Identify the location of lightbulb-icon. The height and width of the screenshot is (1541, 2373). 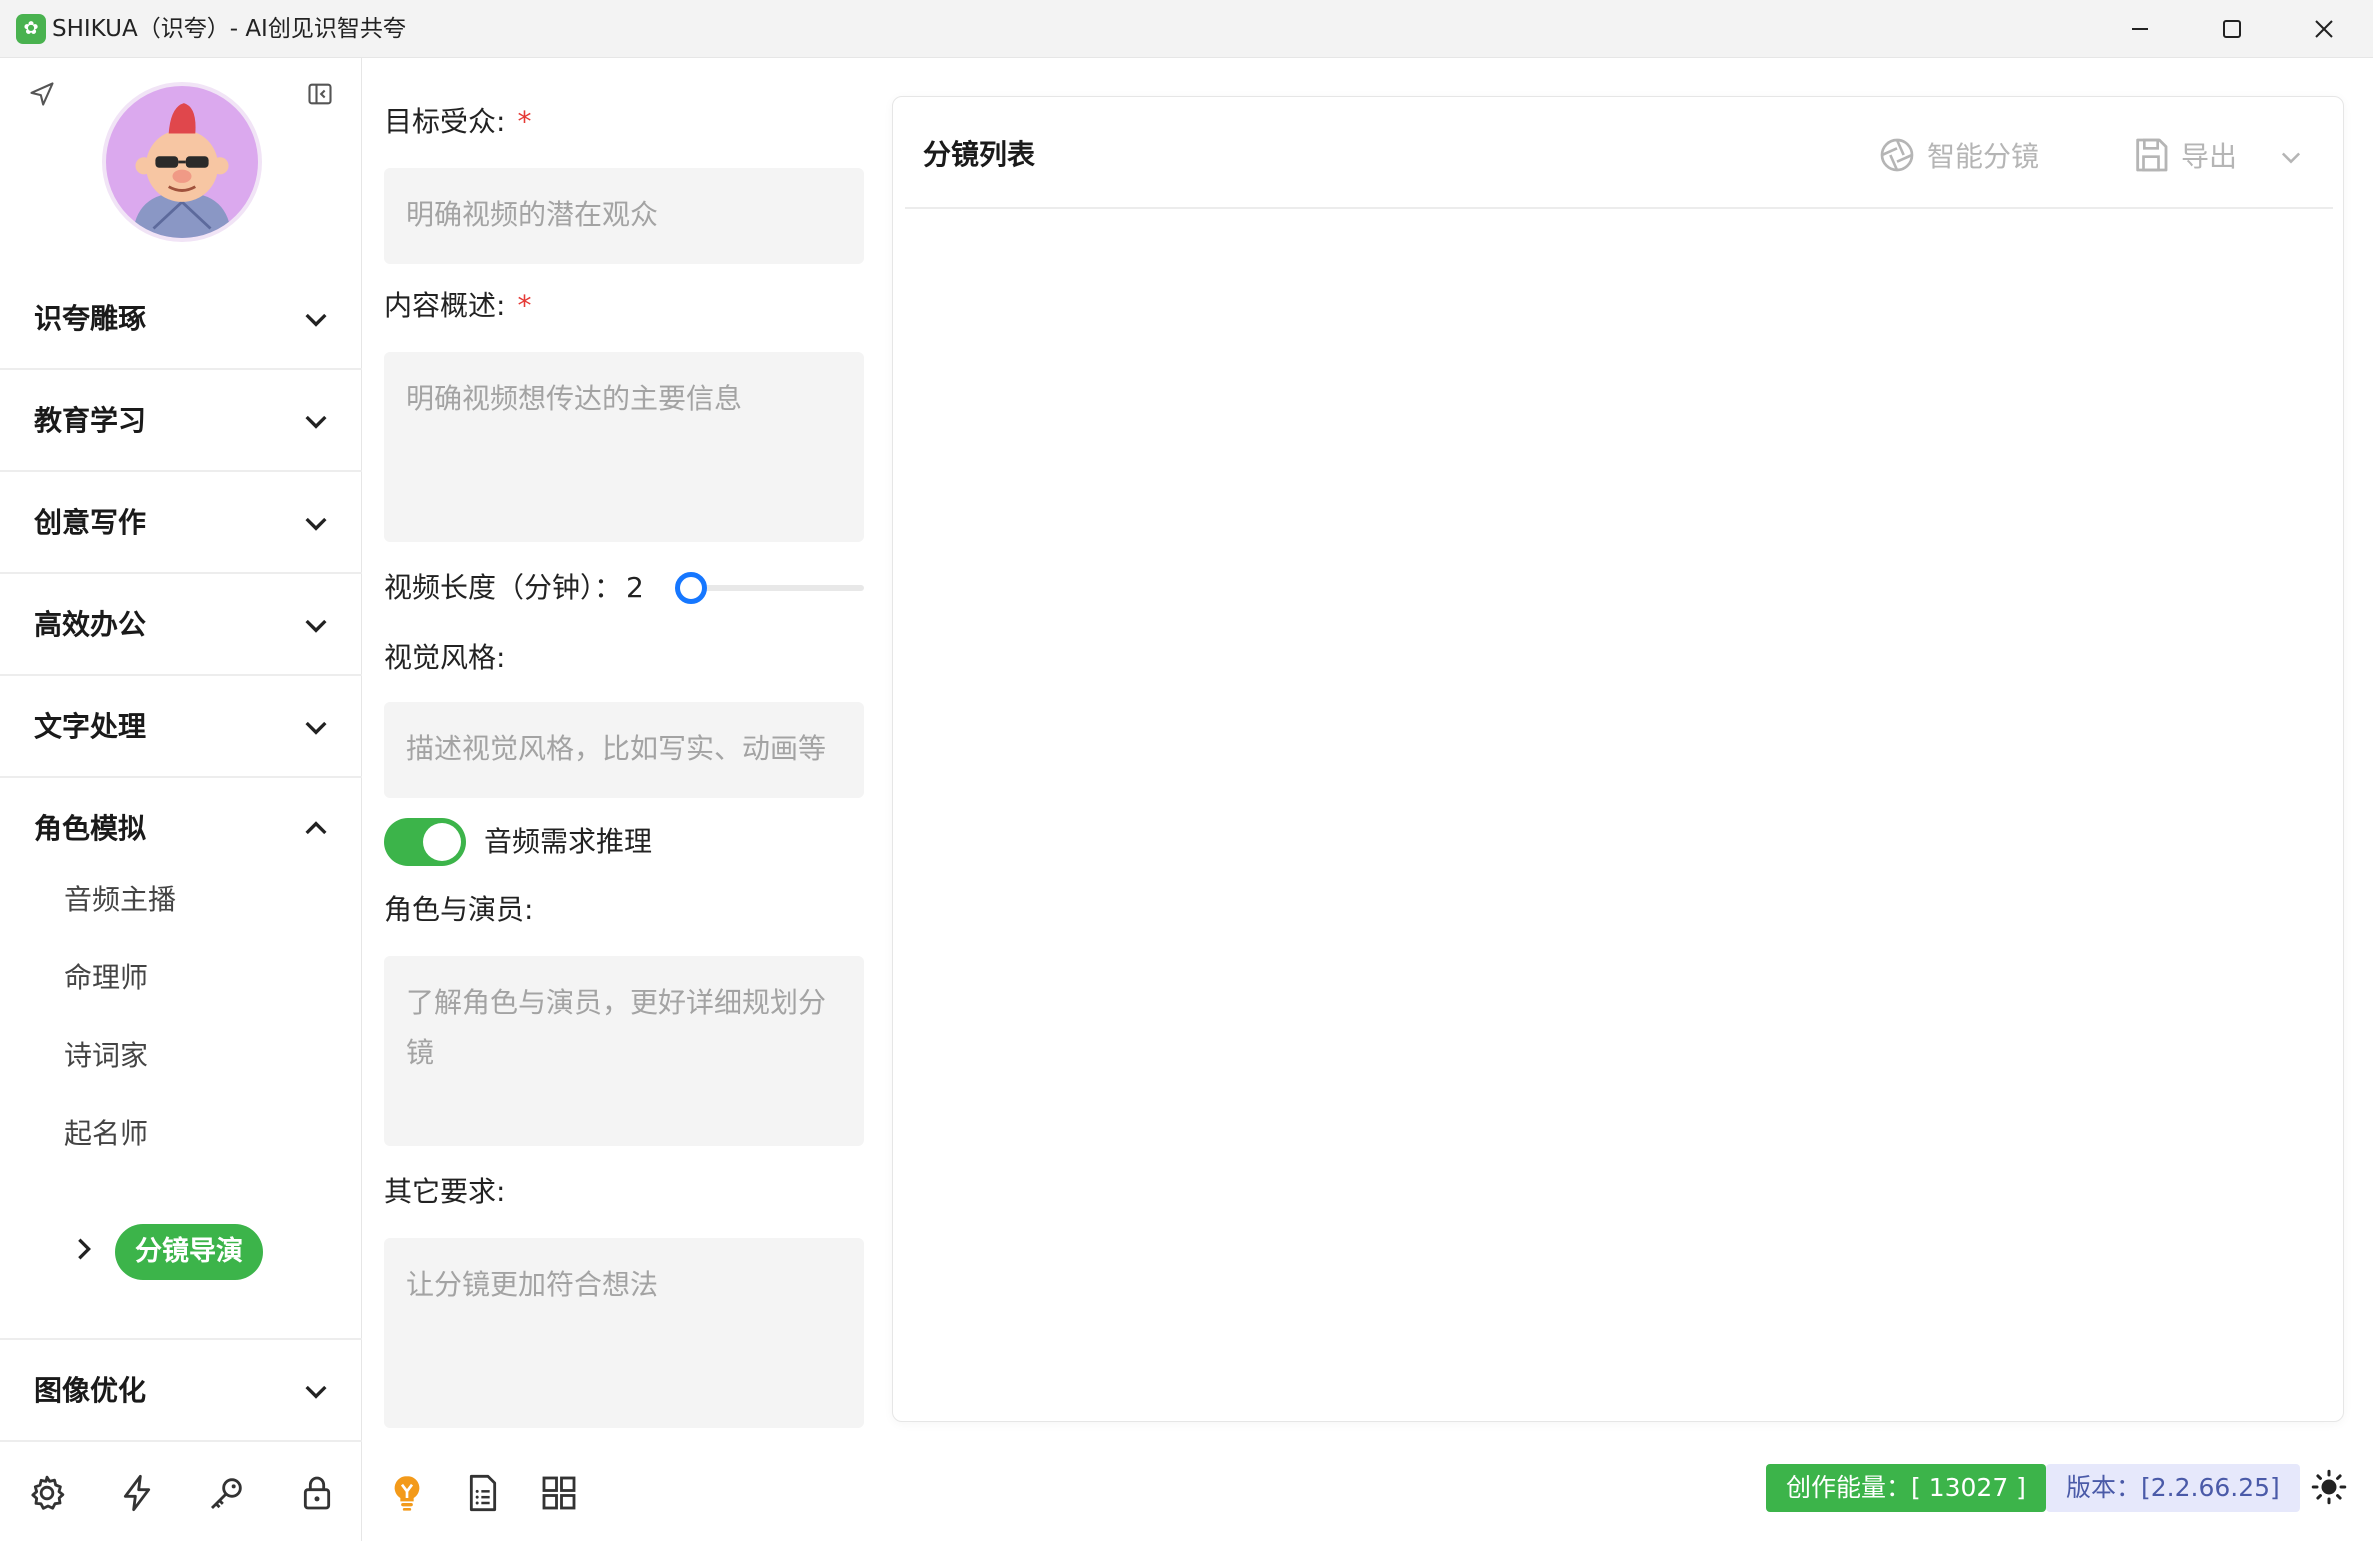
(407, 1493).